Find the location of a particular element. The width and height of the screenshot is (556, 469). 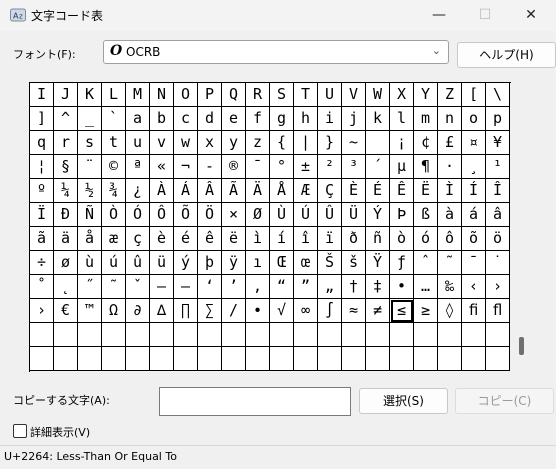

char-cell: ª is located at coordinates (138, 167).